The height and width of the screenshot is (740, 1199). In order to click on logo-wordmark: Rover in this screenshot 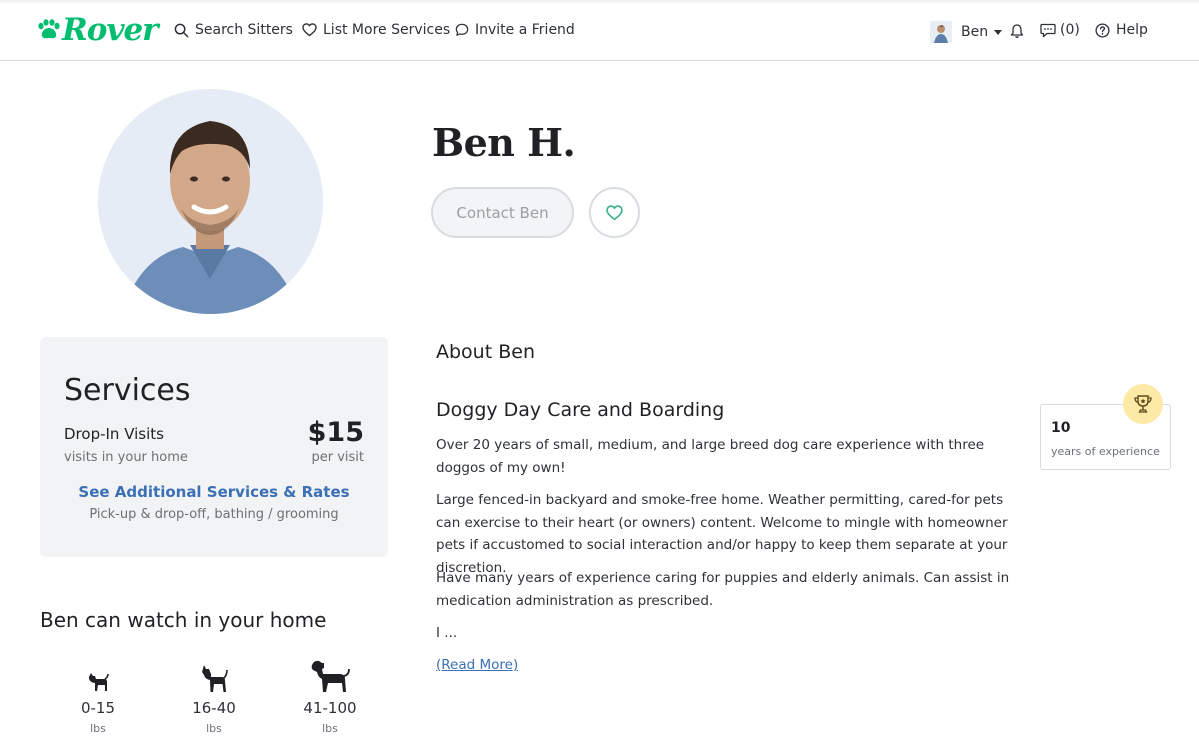, I will do `click(110, 30)`.